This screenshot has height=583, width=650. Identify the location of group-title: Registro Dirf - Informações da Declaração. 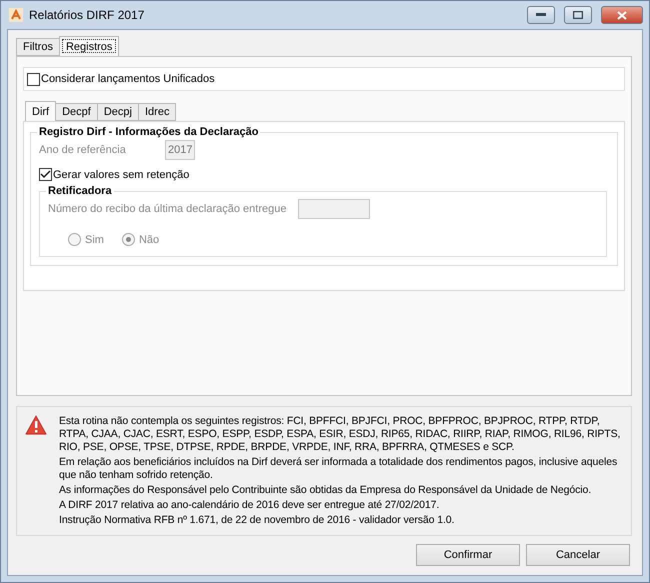
(149, 132).